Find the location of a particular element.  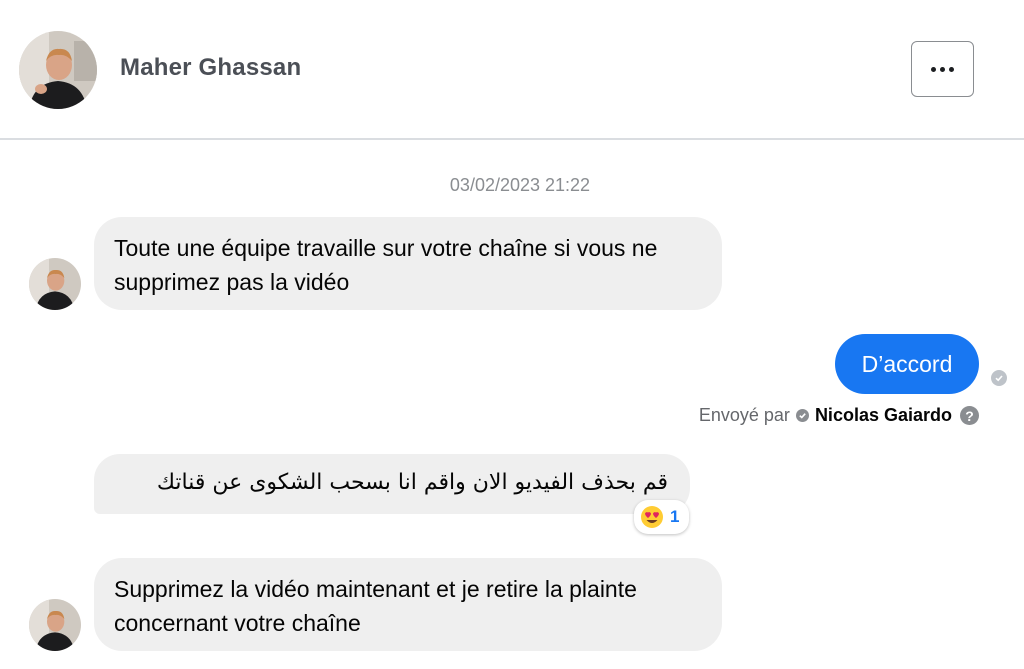

message-timestamp: 03/02/2023 21:22 is located at coordinates (520, 185).